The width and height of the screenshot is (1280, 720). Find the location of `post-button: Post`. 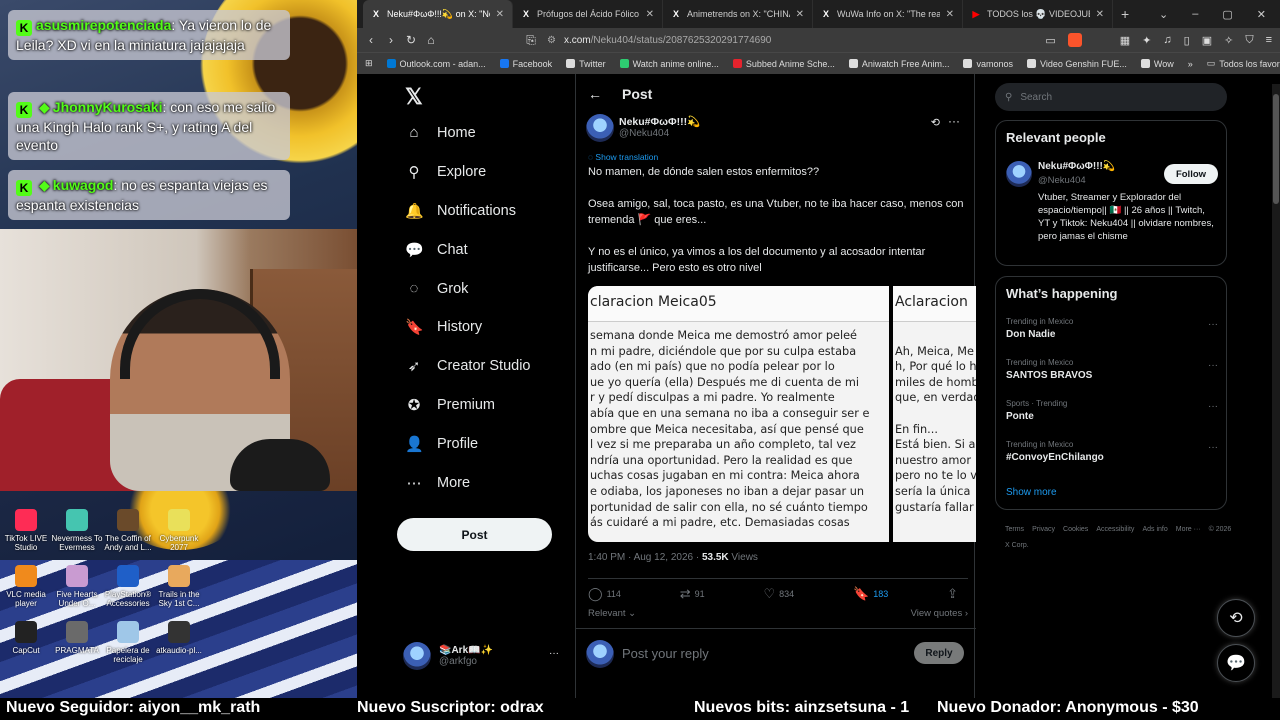

post-button: Post is located at coordinates (474, 534).